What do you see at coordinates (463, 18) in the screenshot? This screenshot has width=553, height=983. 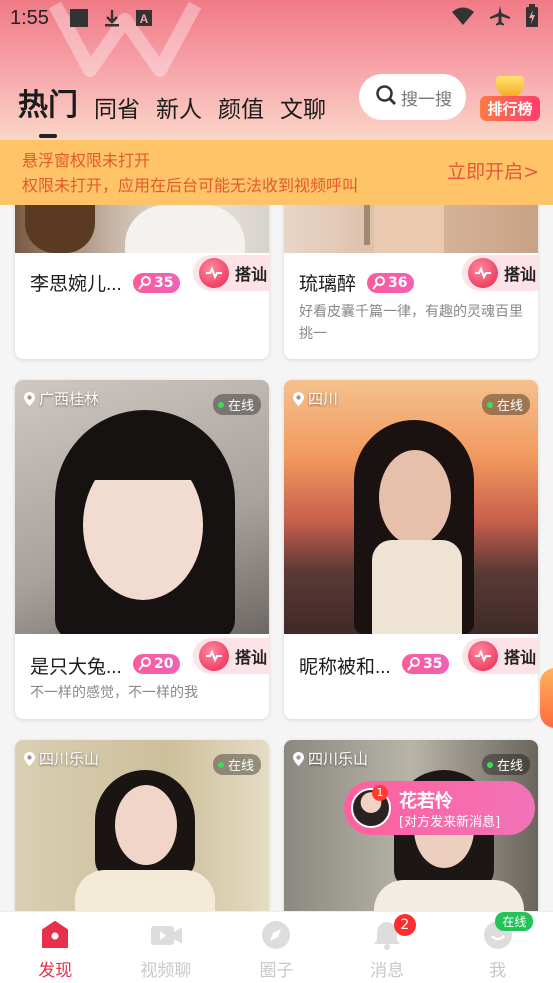 I see `wifi-icon` at bounding box center [463, 18].